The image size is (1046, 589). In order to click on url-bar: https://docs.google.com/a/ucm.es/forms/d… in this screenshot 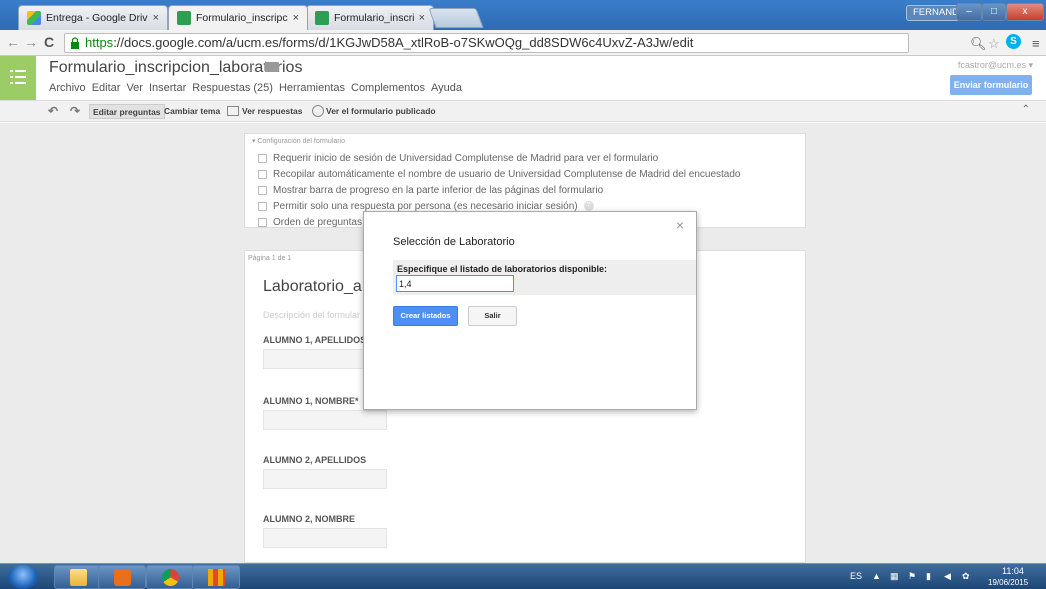, I will do `click(486, 43)`.